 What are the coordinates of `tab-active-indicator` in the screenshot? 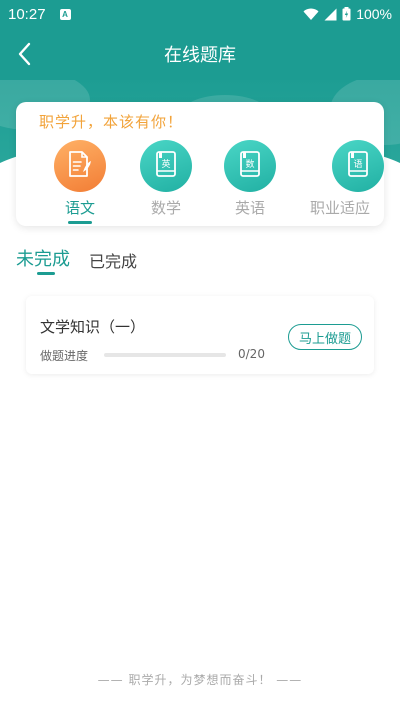 It's located at (46, 273).